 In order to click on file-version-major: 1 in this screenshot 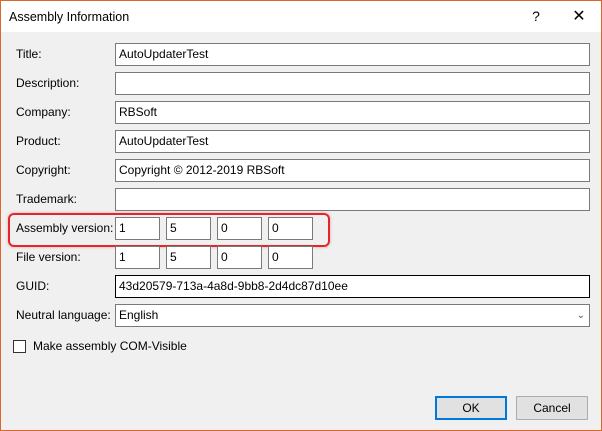, I will do `click(137, 257)`.